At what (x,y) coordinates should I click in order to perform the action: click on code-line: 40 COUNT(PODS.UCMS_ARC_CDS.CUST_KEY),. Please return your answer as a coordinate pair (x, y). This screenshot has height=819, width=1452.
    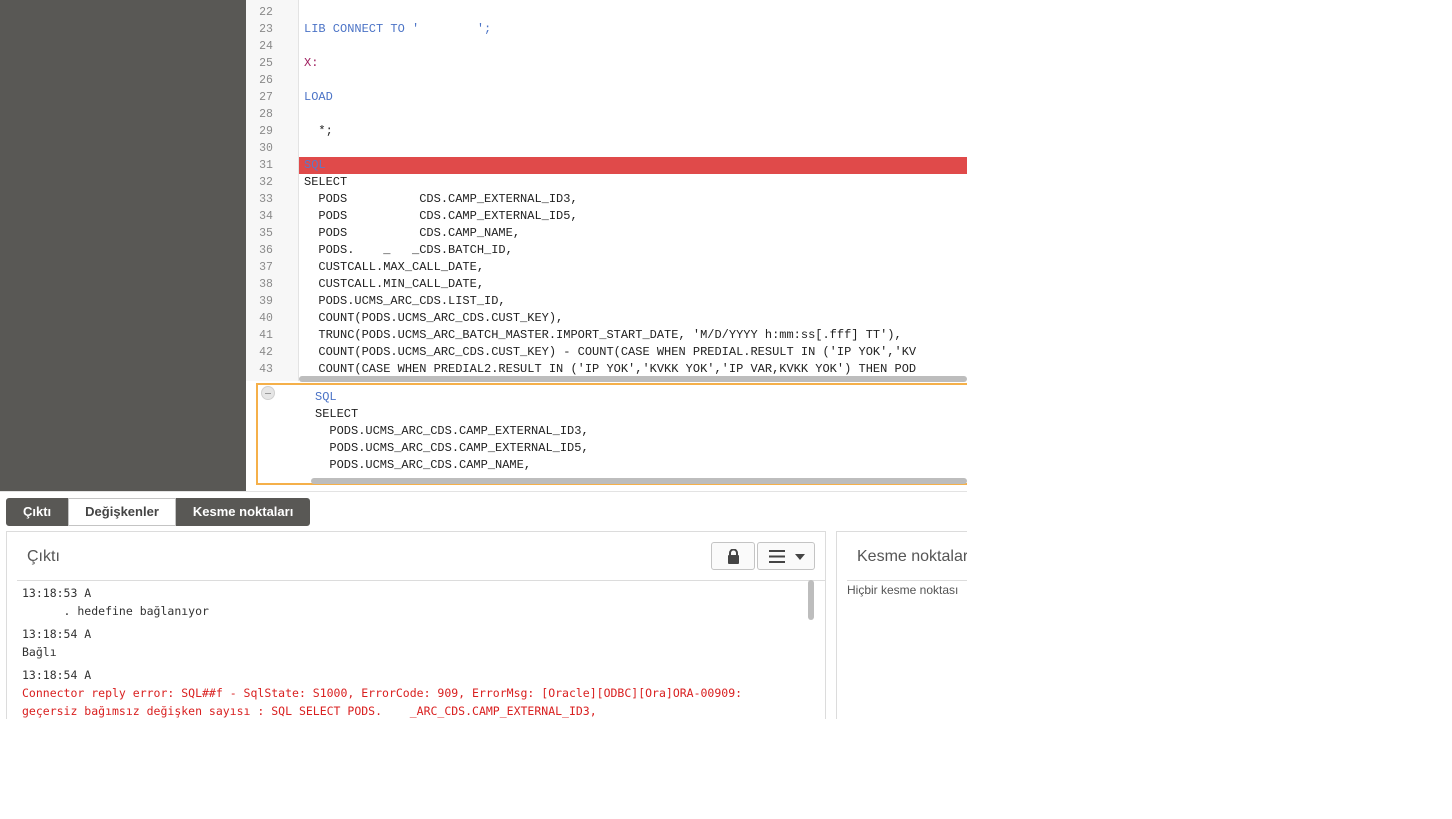
    Looking at the image, I should click on (606, 318).